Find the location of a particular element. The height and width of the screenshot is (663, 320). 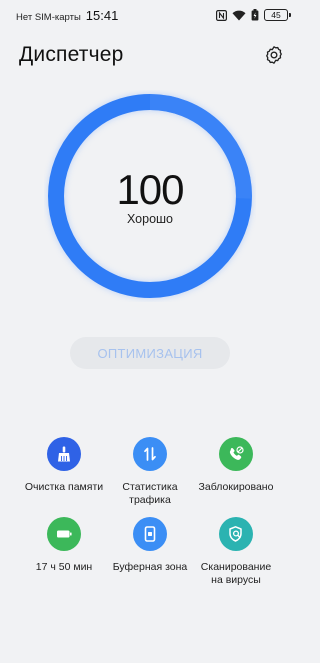

wifi-icon is located at coordinates (239, 15).